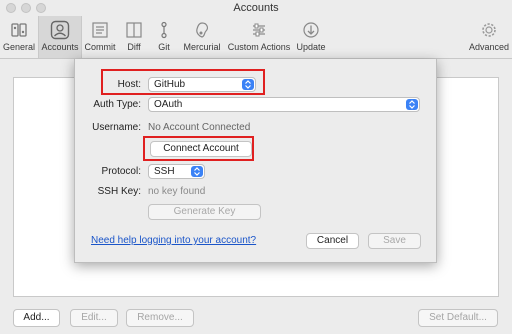 This screenshot has height=334, width=512. I want to click on diff-icon, so click(134, 30).